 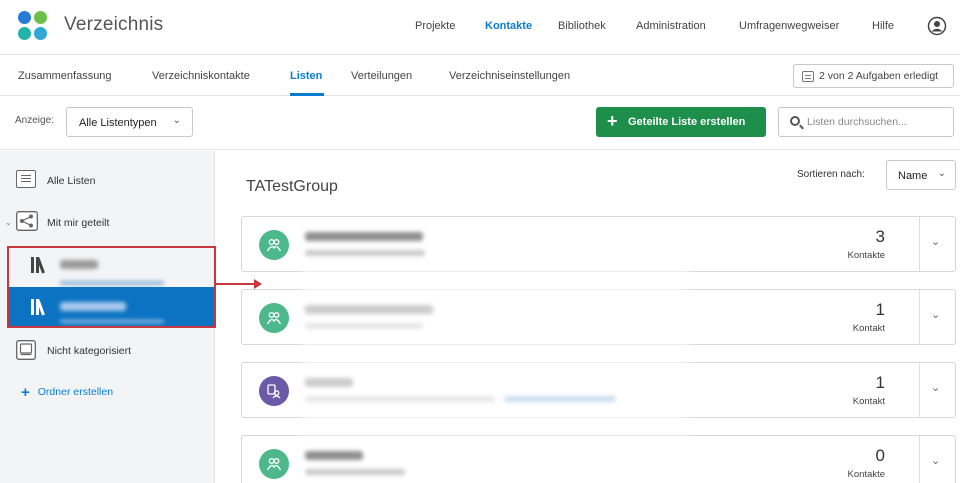 What do you see at coordinates (71, 181) in the screenshot?
I see `sidebar-item-all-lists: Alle Listen` at bounding box center [71, 181].